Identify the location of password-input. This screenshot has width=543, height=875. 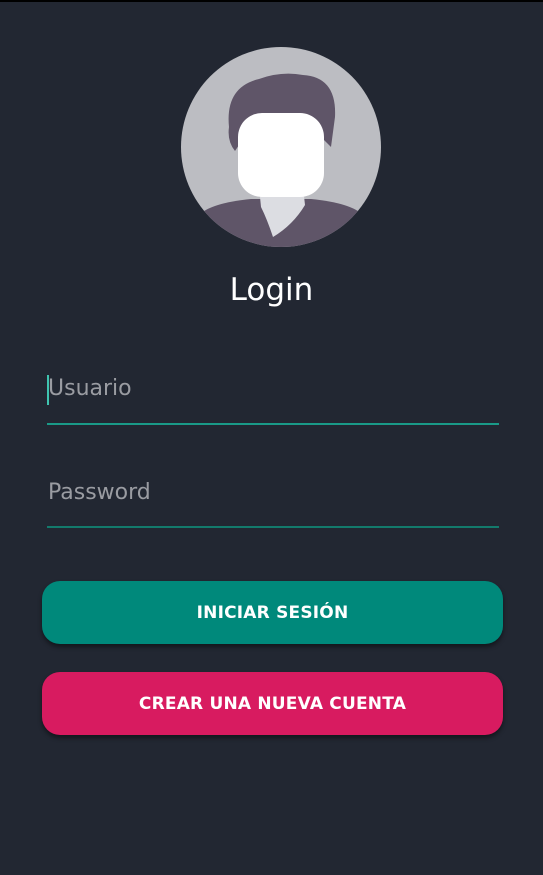
(273, 492).